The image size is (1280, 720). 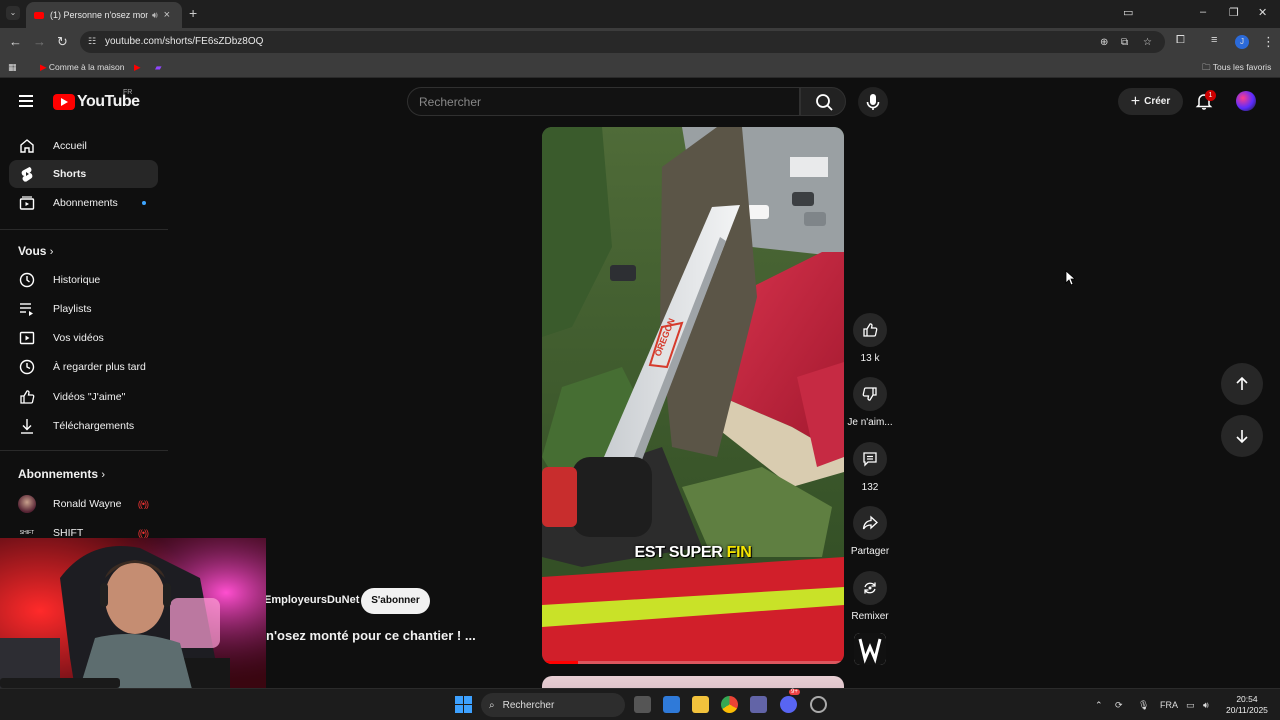 What do you see at coordinates (27, 174) in the screenshot?
I see `shorts-icon` at bounding box center [27, 174].